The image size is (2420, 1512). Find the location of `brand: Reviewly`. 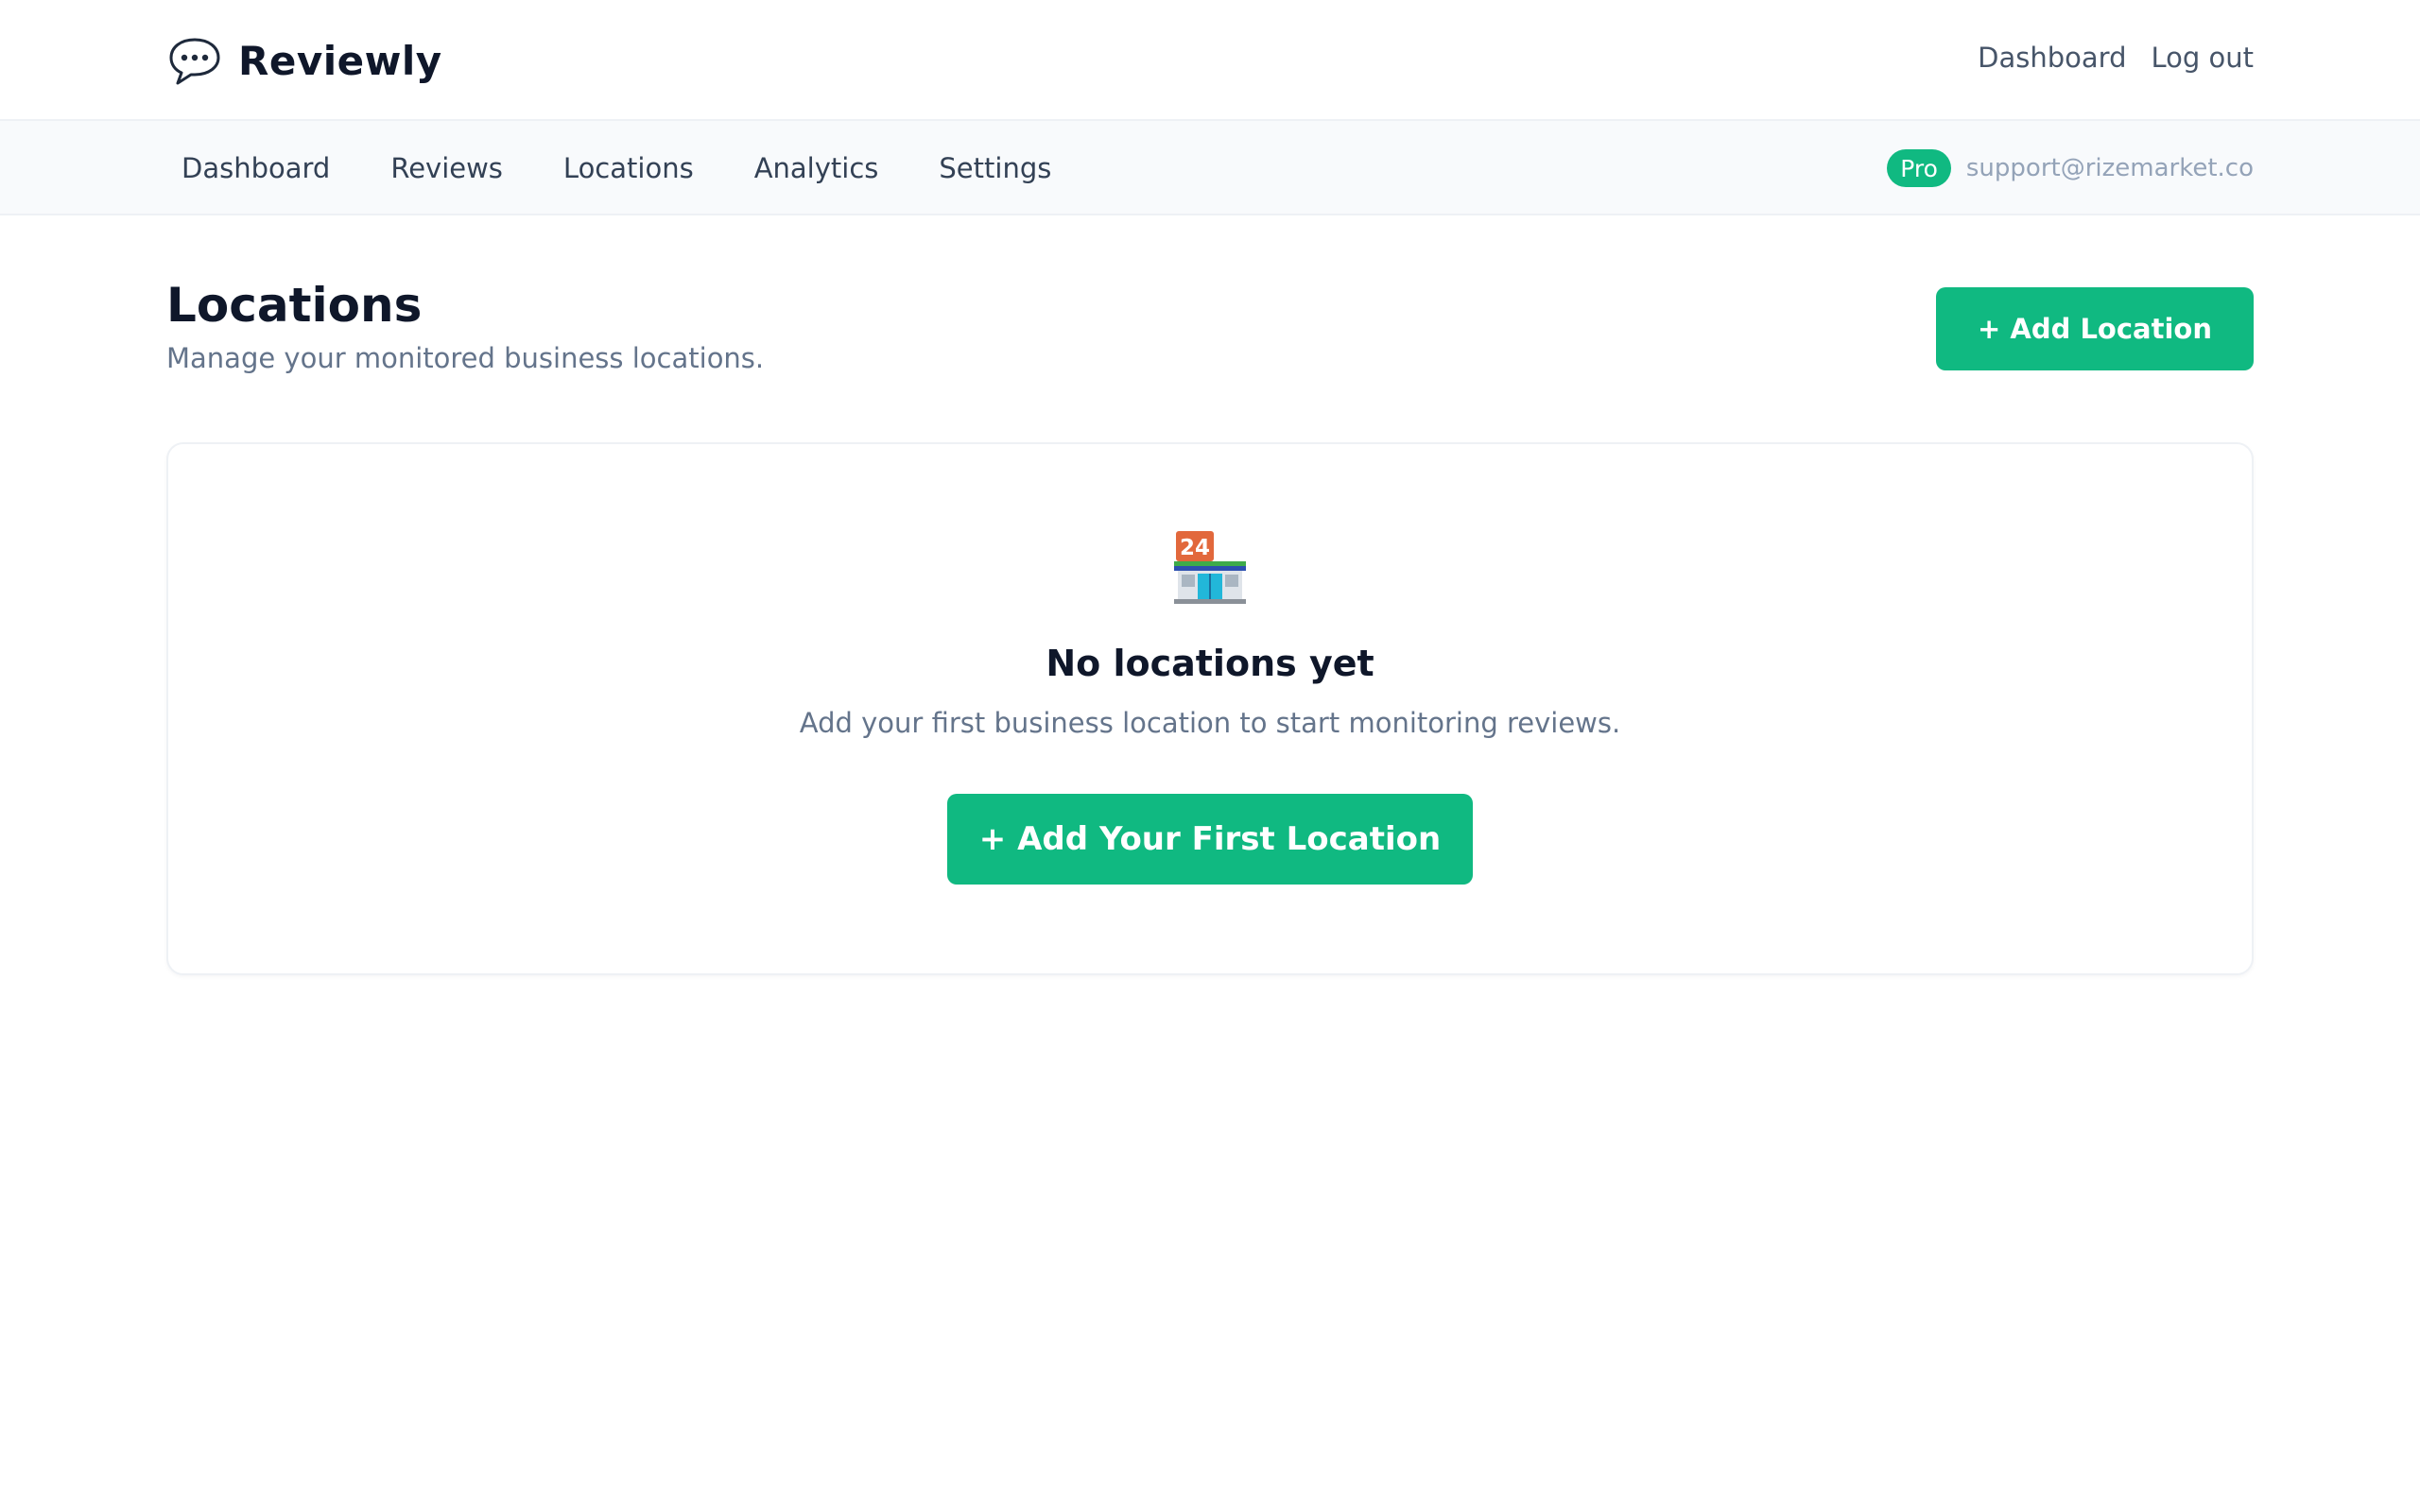

brand: Reviewly is located at coordinates (304, 60).